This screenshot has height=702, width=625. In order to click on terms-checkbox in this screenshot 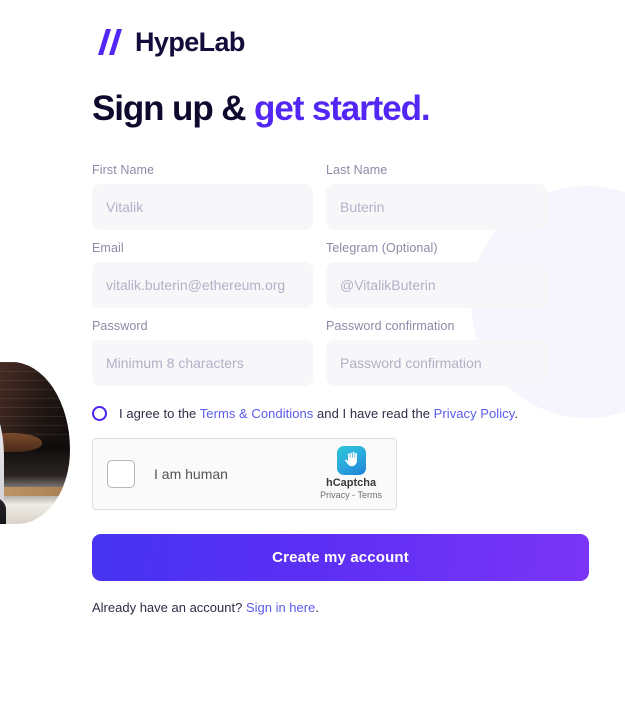, I will do `click(99, 413)`.